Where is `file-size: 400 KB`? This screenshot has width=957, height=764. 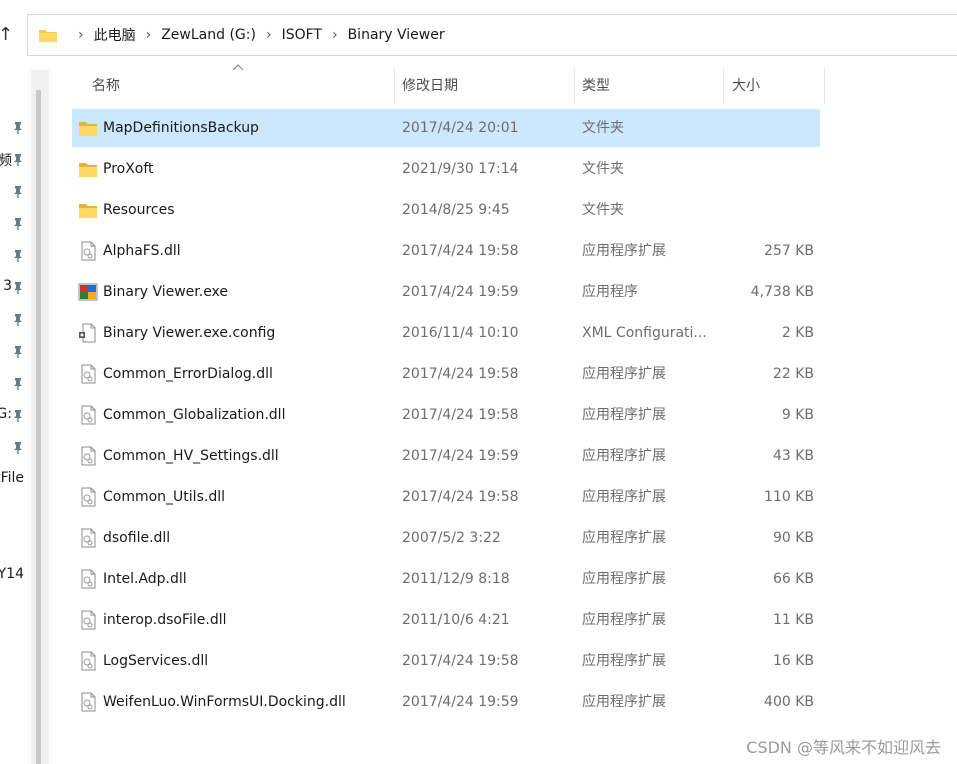 file-size: 400 KB is located at coordinates (789, 702).